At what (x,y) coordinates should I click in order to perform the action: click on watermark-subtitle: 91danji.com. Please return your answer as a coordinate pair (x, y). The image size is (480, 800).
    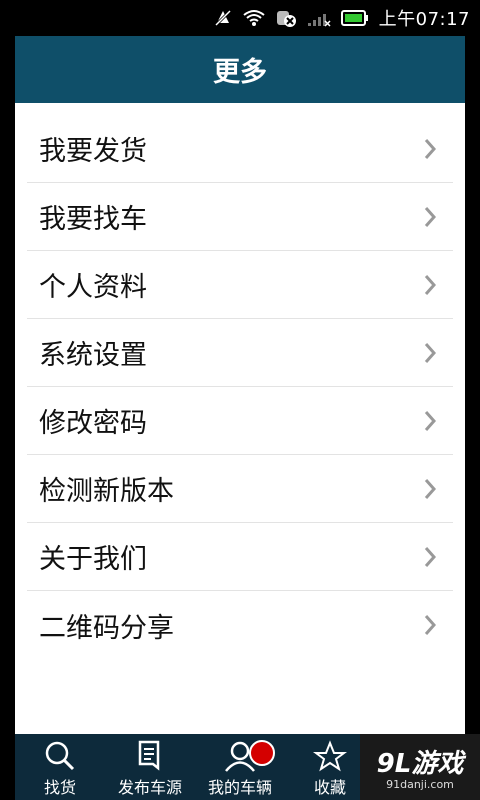
    Looking at the image, I should click on (420, 784).